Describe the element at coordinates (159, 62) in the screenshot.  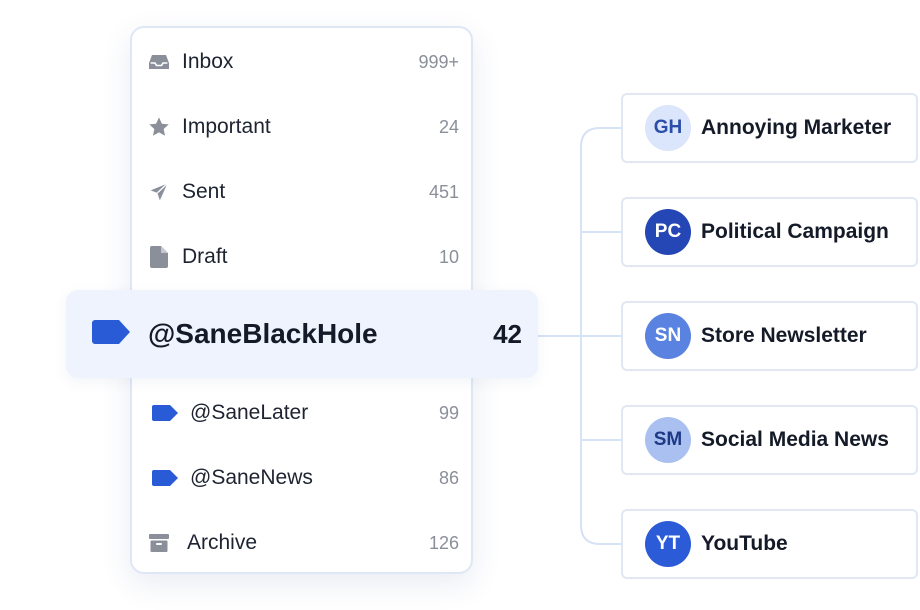
I see `inbox-icon` at that location.